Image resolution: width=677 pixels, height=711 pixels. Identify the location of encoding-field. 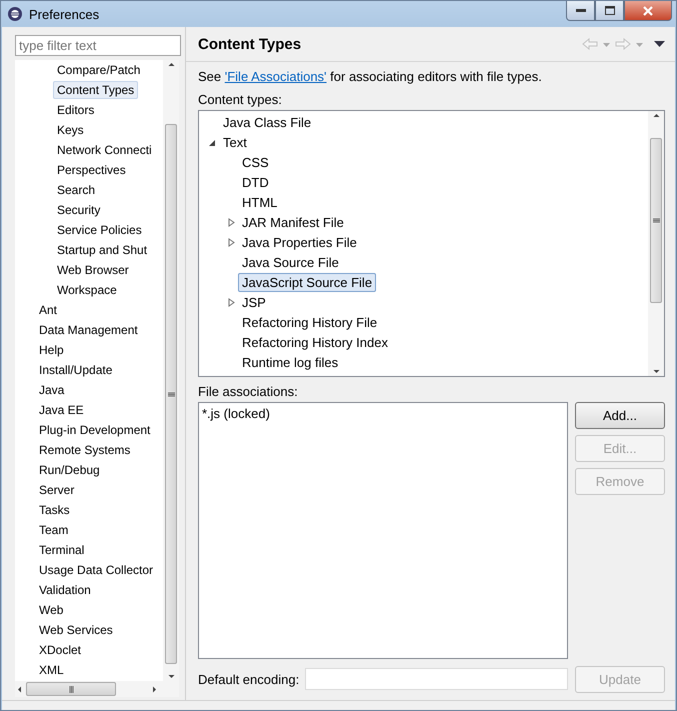
(436, 679).